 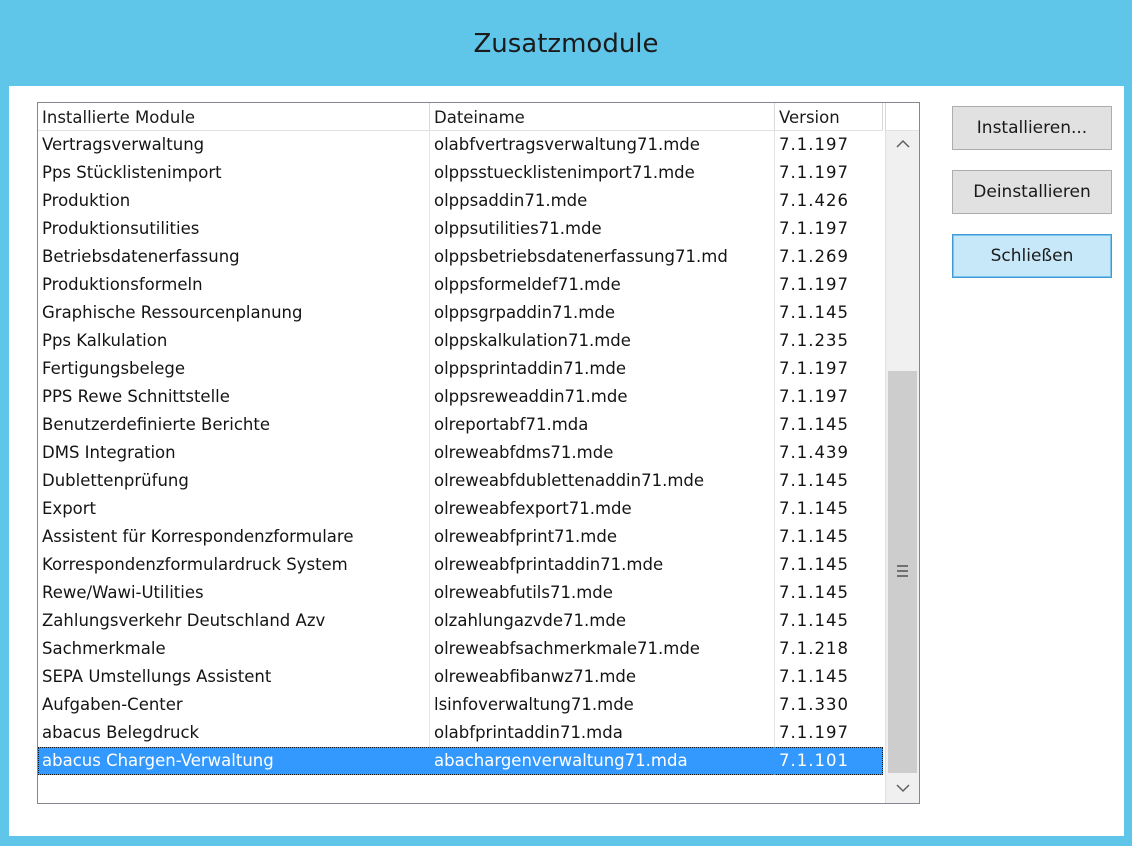 I want to click on filename-cell: olppsreweaddin71.mde, so click(x=602, y=397).